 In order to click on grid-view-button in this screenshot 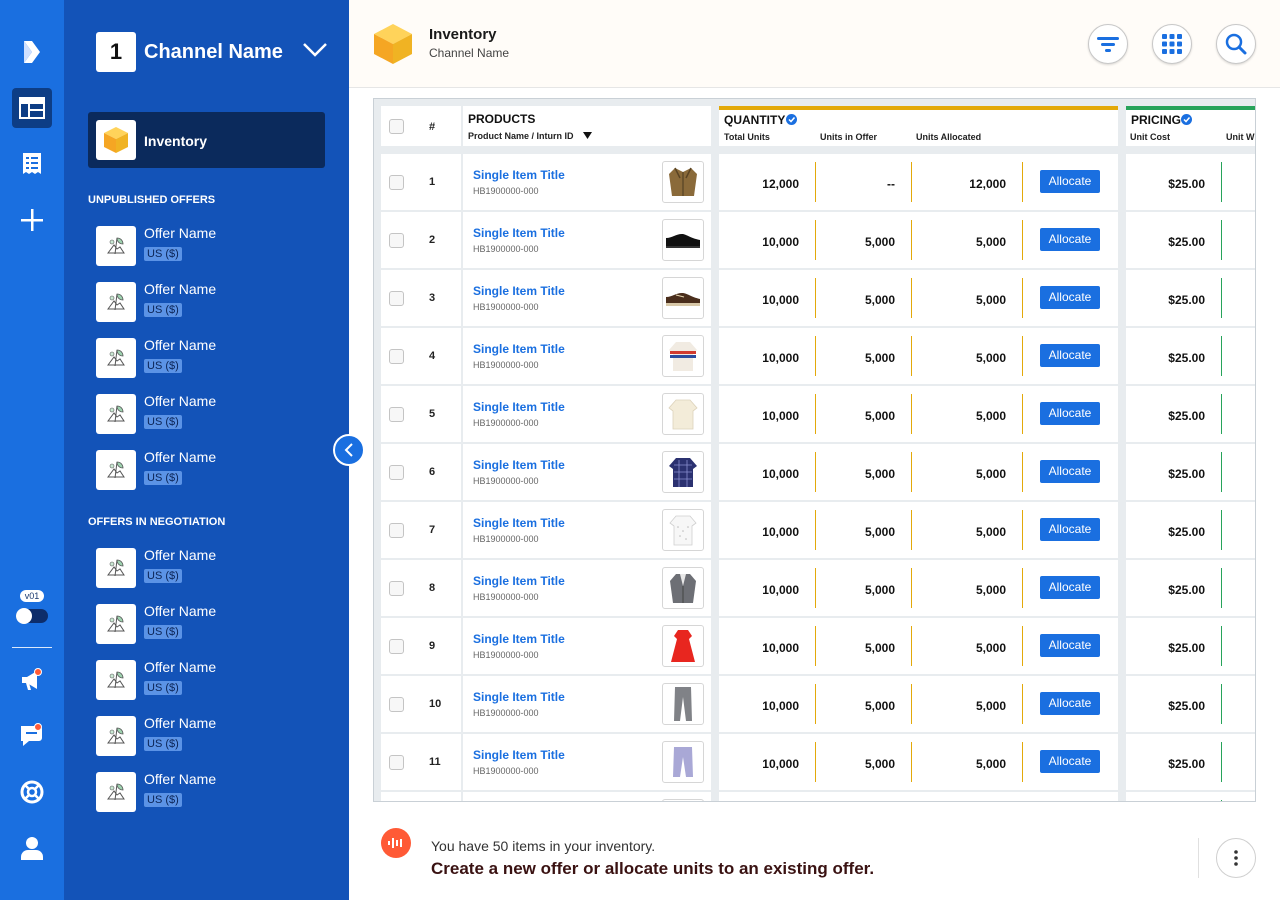, I will do `click(1172, 44)`.